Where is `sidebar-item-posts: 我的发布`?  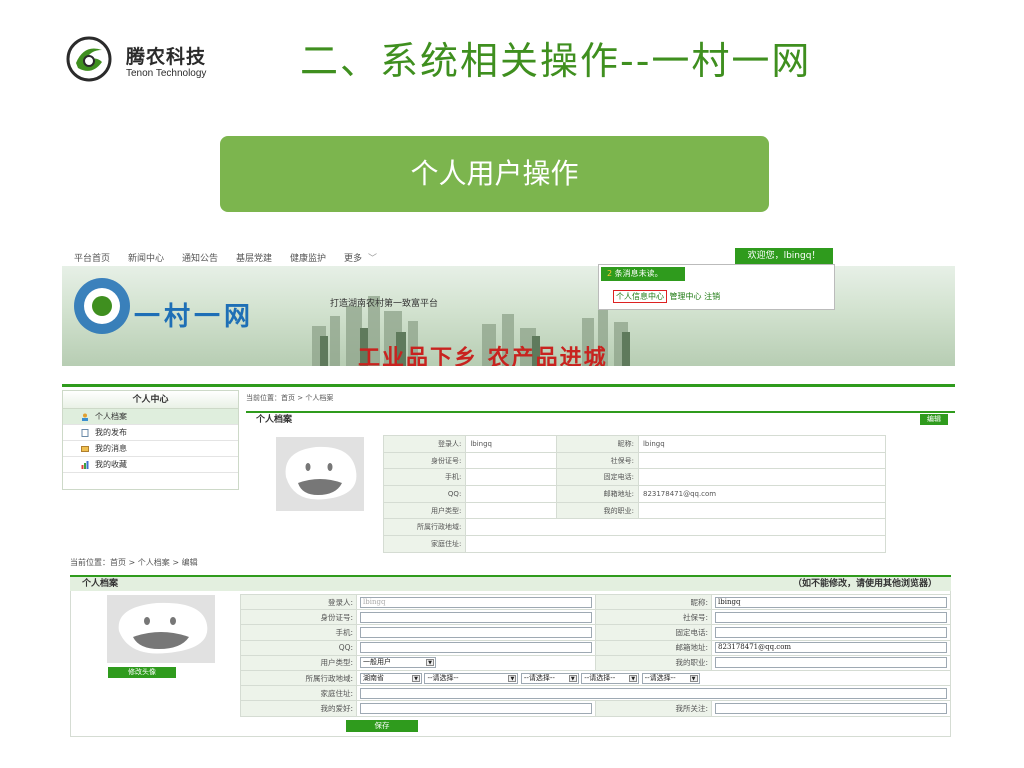
sidebar-item-posts: 我的发布 is located at coordinates (150, 433).